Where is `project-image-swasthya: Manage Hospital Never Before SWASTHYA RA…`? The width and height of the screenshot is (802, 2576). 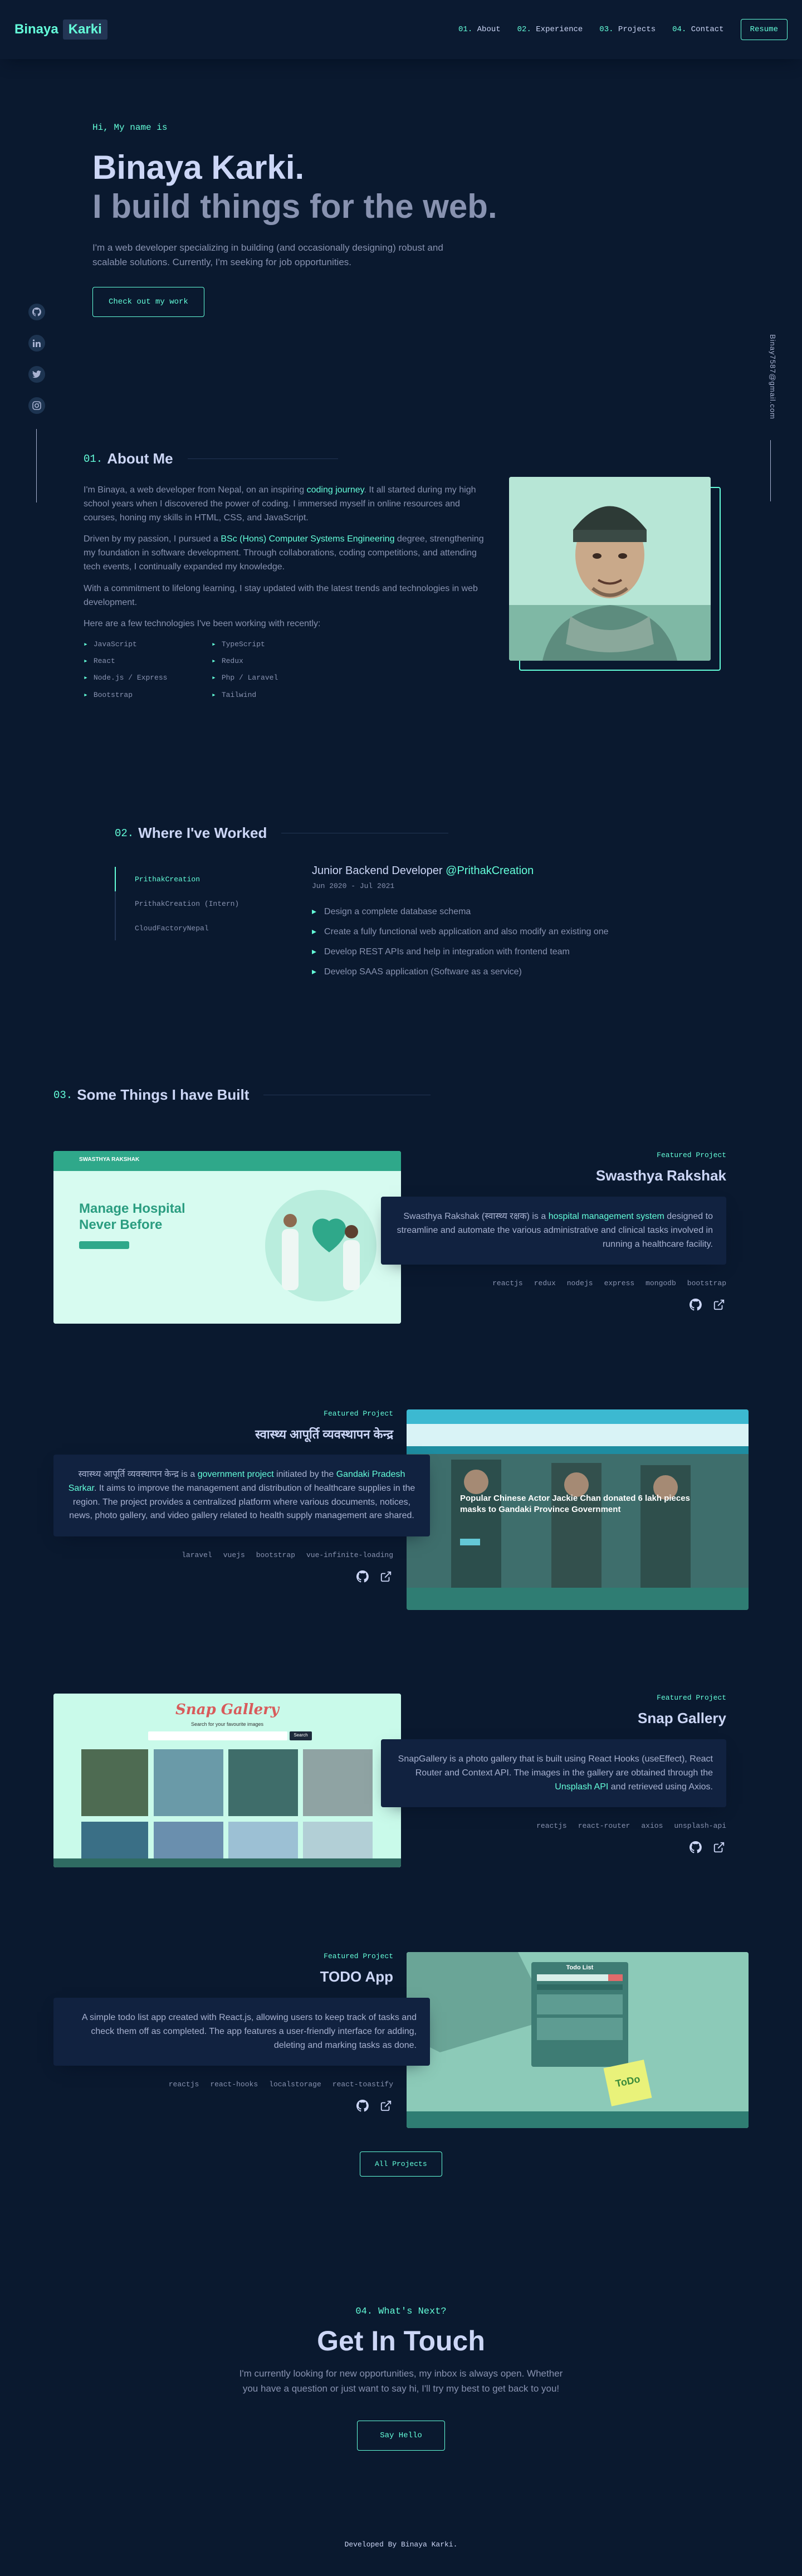 project-image-swasthya: Manage Hospital Never Before SWASTHYA RA… is located at coordinates (227, 1237).